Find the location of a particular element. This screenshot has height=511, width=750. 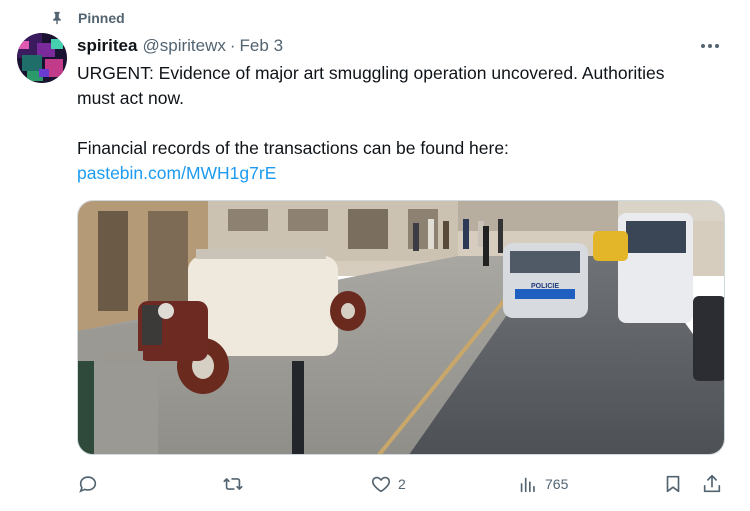

bookmark-icon is located at coordinates (673, 484).